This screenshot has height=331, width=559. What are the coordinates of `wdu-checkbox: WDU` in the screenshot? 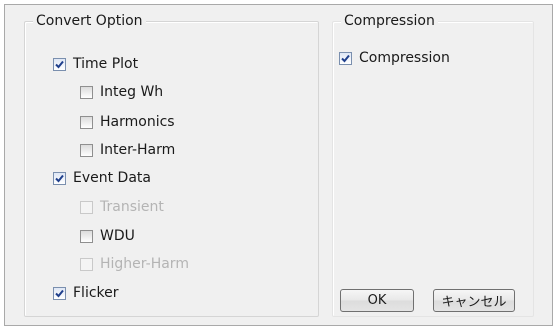 It's located at (107, 236).